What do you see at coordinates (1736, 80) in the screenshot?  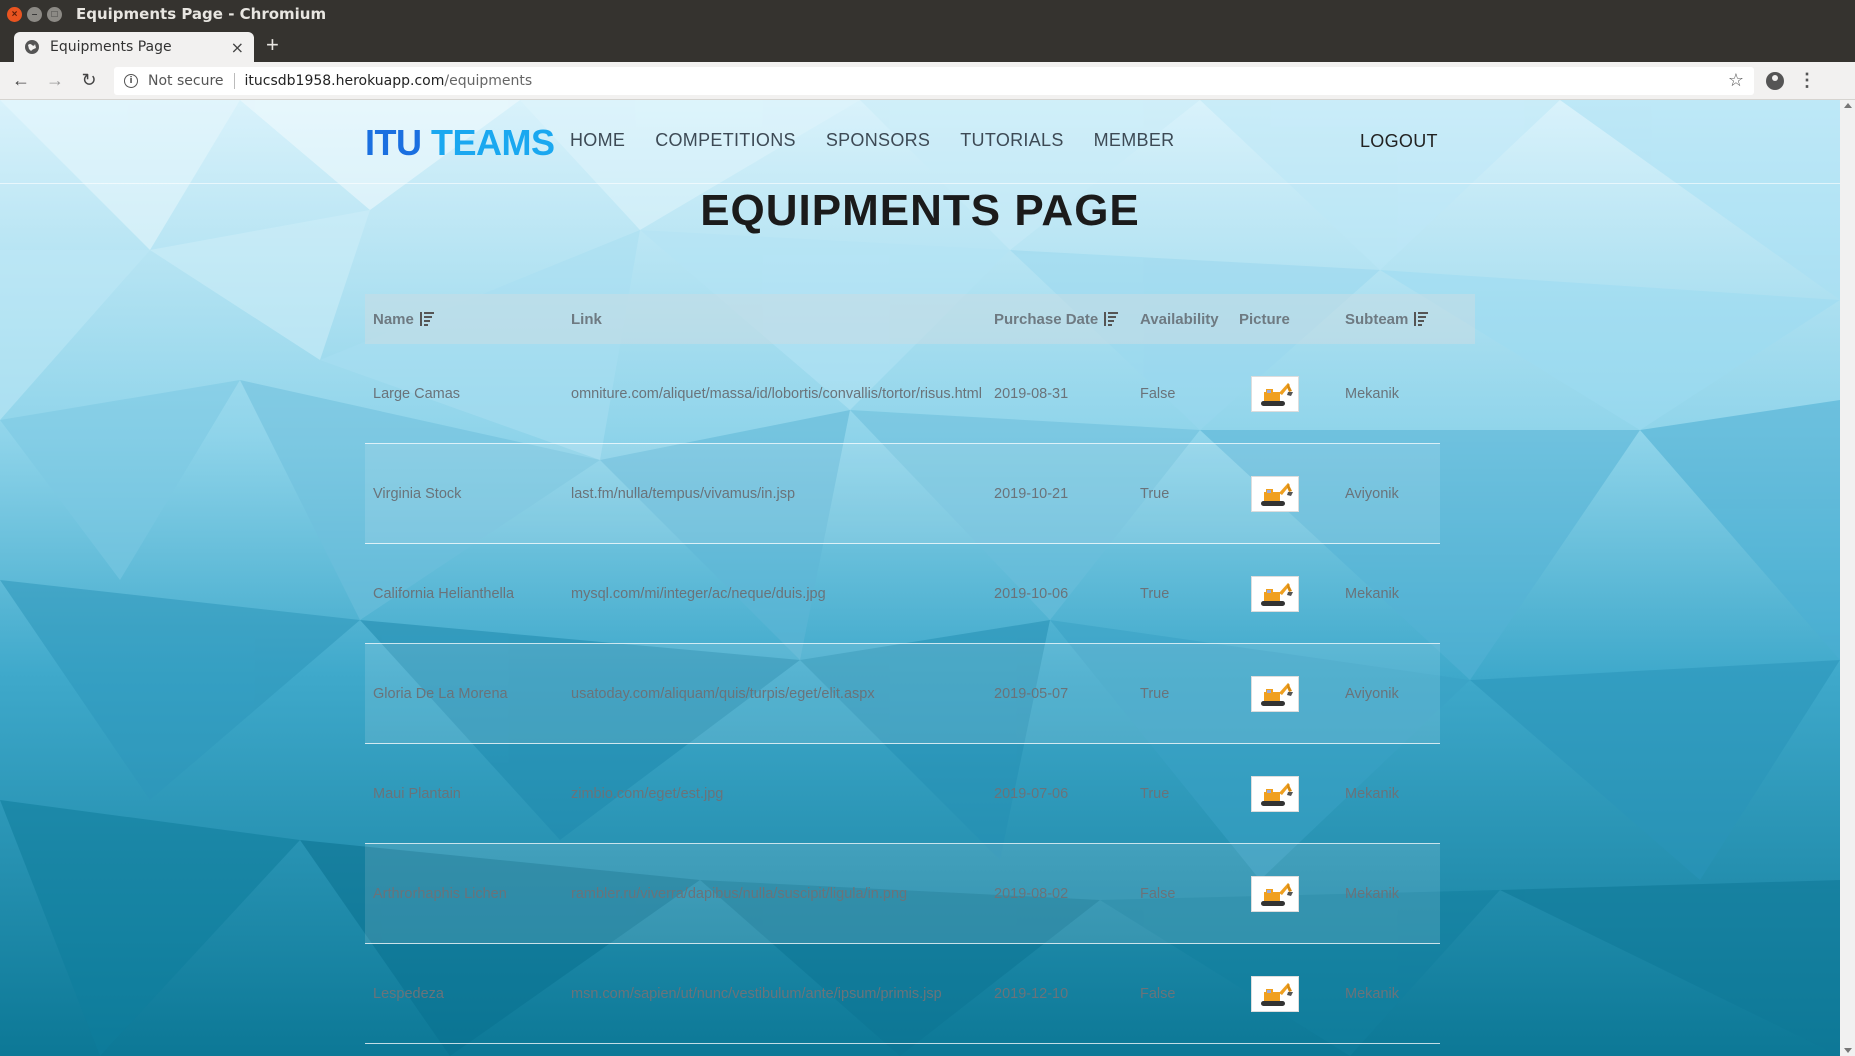 I see `bookmark-star-icon: ☆` at bounding box center [1736, 80].